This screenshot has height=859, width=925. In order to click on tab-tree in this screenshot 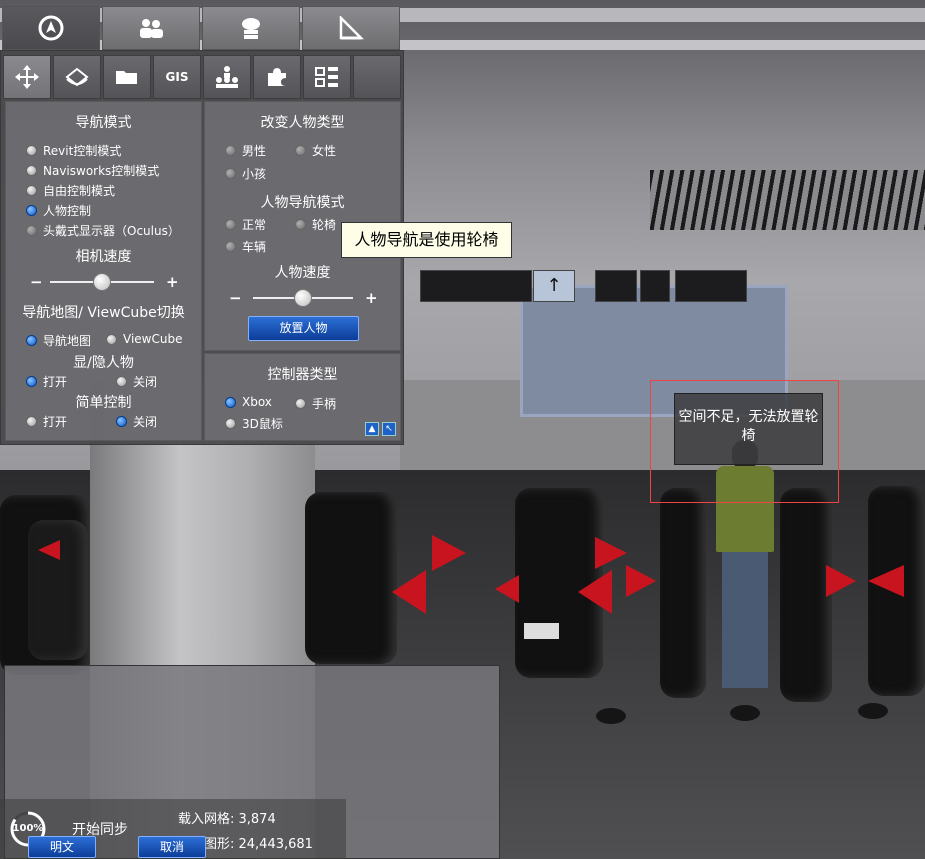, I will do `click(327, 77)`.